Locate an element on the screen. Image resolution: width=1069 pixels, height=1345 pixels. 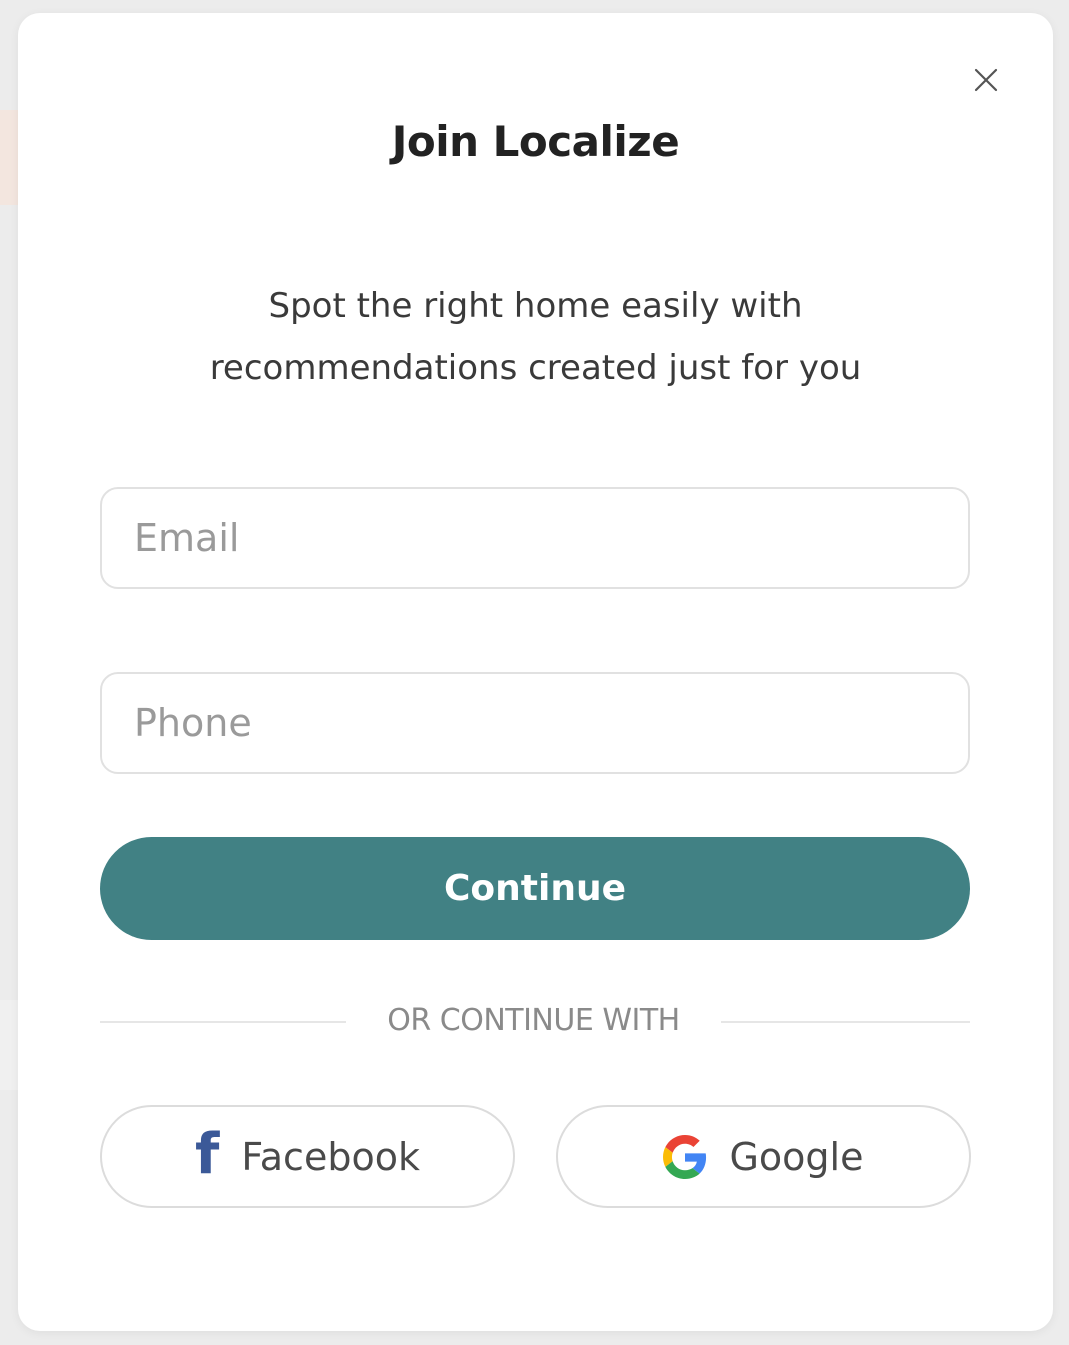
close-icon is located at coordinates (986, 80).